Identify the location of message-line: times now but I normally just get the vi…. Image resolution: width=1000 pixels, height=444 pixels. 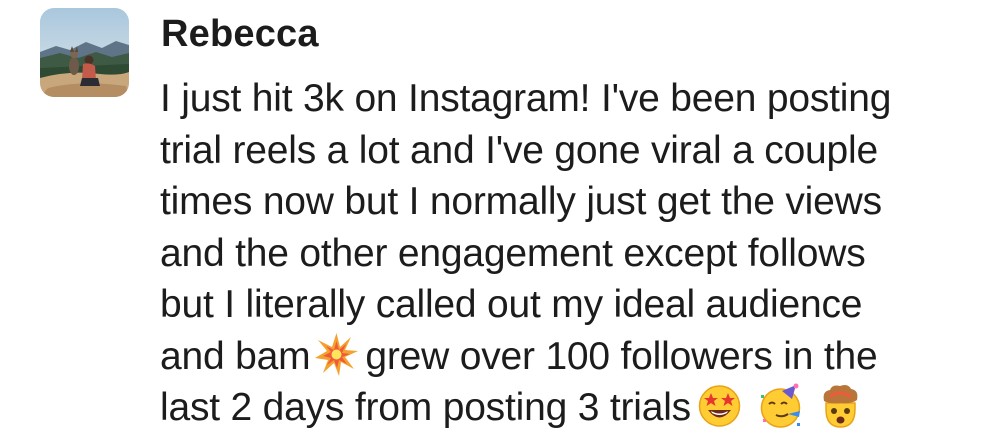
(521, 201).